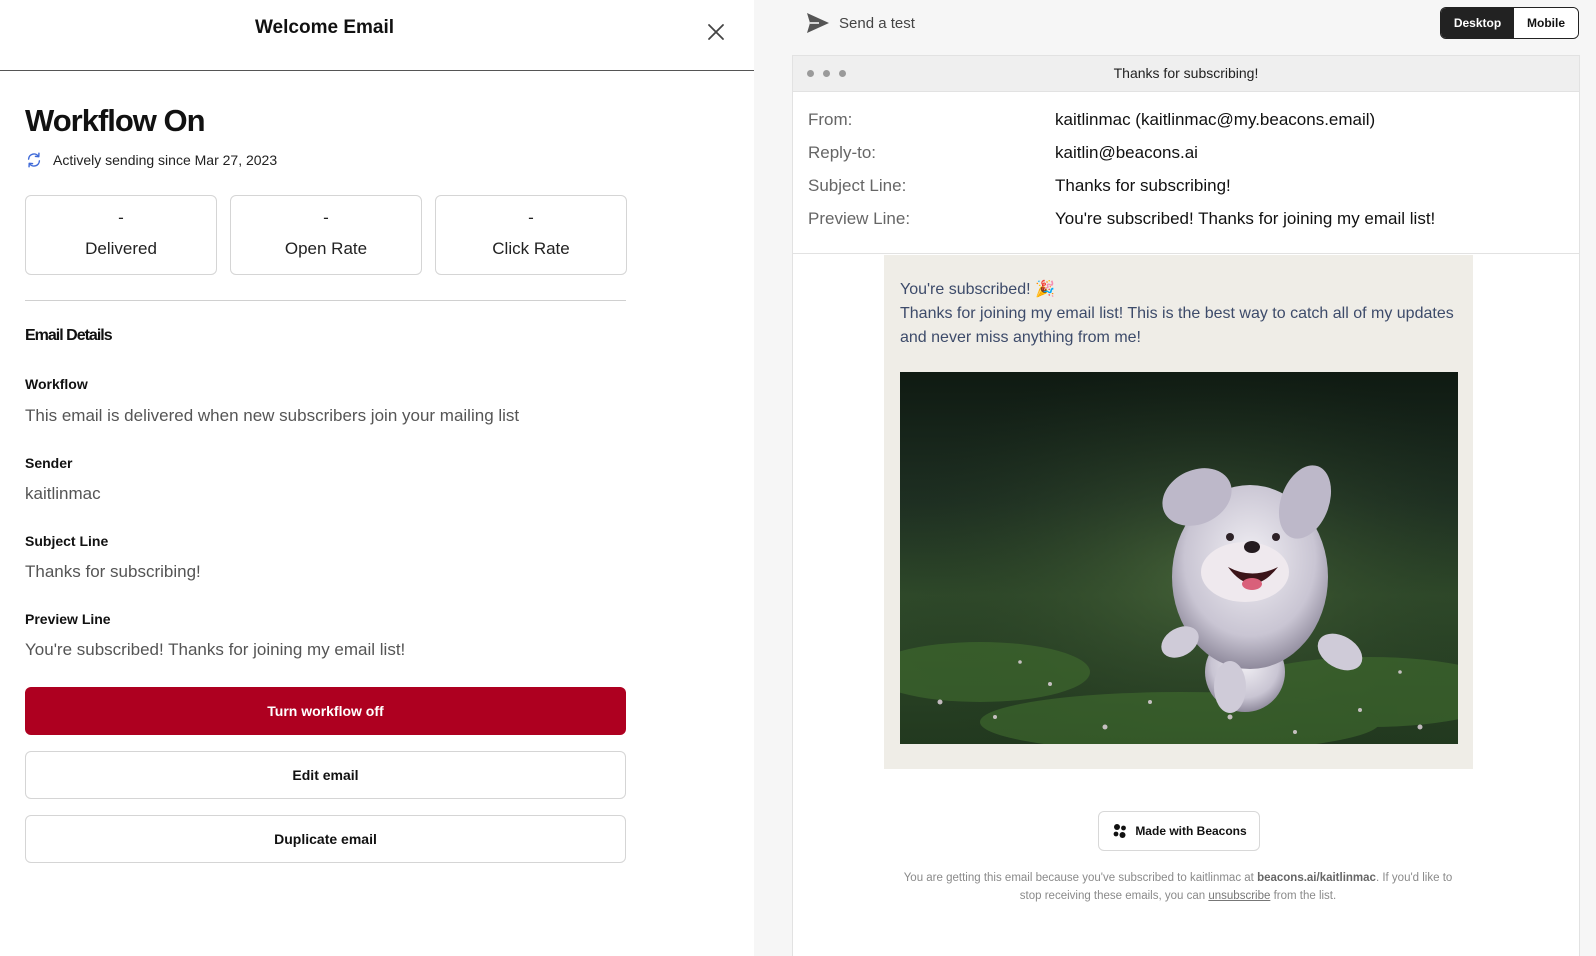  I want to click on mobile-view-button: Mobile, so click(1546, 23).